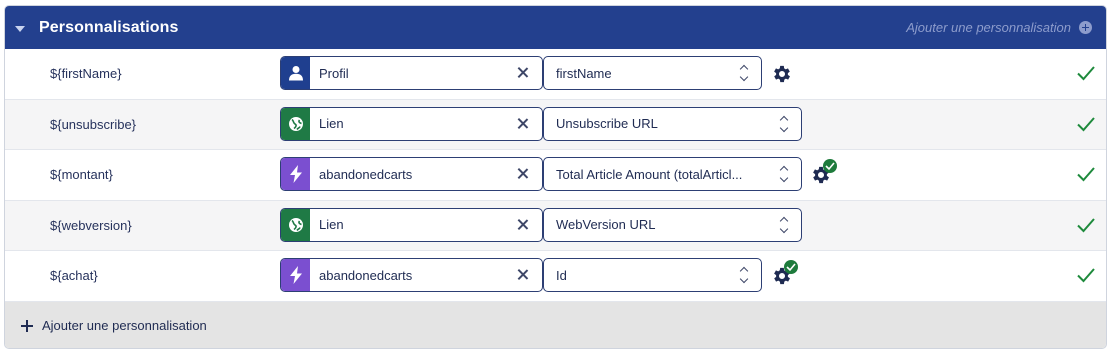 The height and width of the screenshot is (354, 1111). Describe the element at coordinates (86, 73) in the screenshot. I see `variable-name: ${firstName}` at that location.